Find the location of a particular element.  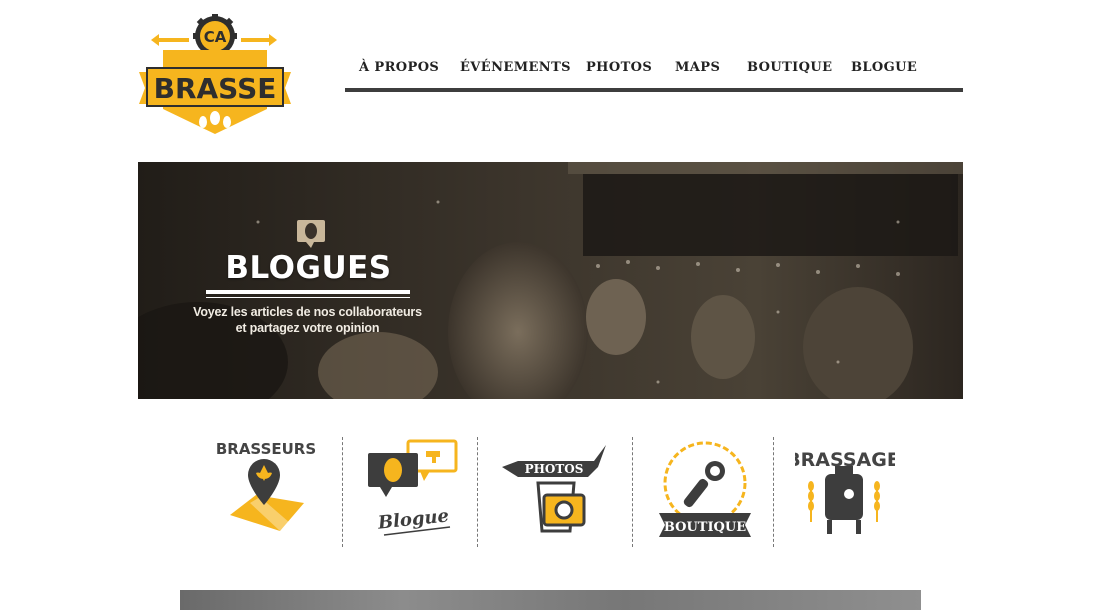

category-photos: PHOTOS is located at coordinates (554, 487).